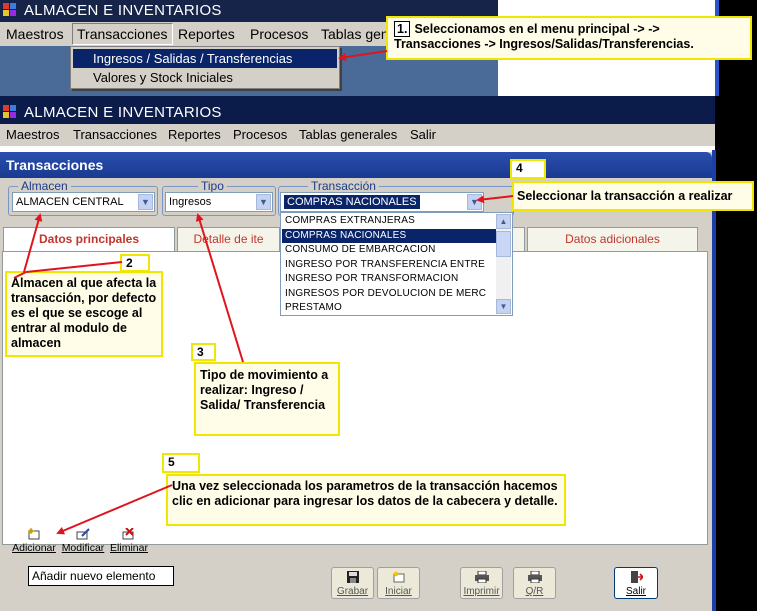 Image resolution: width=757 pixels, height=611 pixels. What do you see at coordinates (633, 196) in the screenshot?
I see `callout-4-text: Seleccionar la transacción a realizar` at bounding box center [633, 196].